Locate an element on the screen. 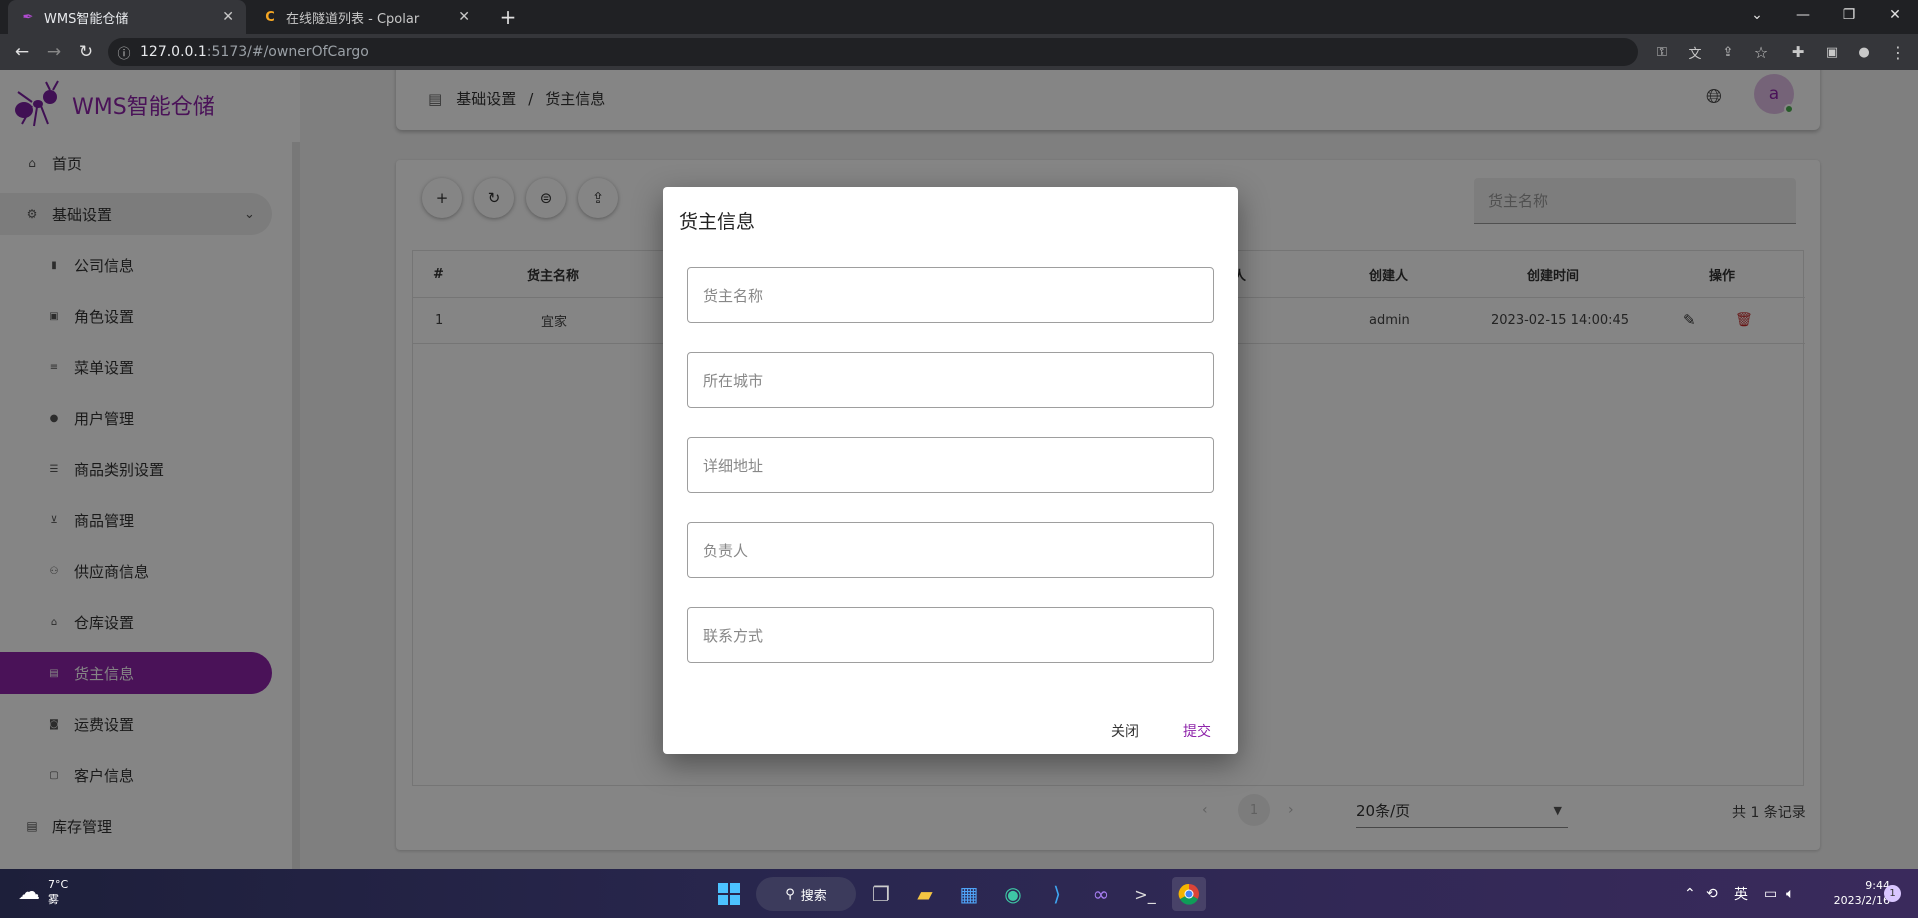 This screenshot has width=1918, height=918. field-placeholder: 联系方式 is located at coordinates (733, 635).